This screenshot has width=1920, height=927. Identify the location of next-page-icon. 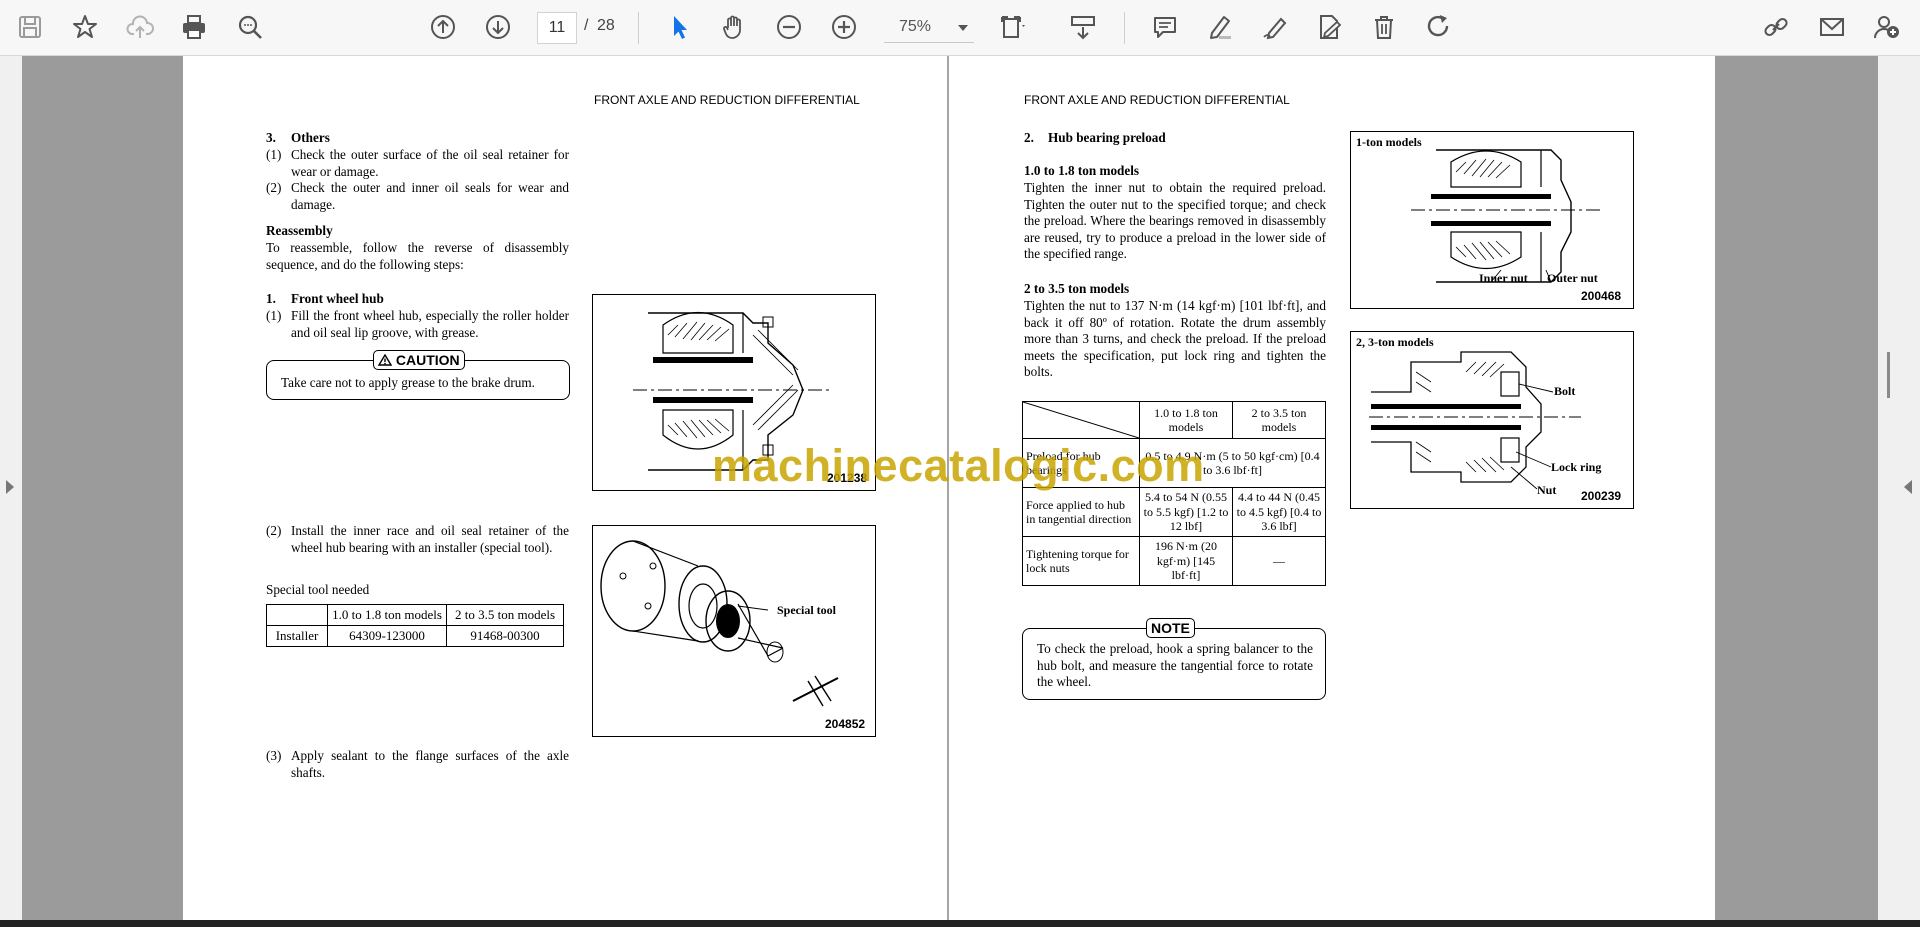
(498, 27).